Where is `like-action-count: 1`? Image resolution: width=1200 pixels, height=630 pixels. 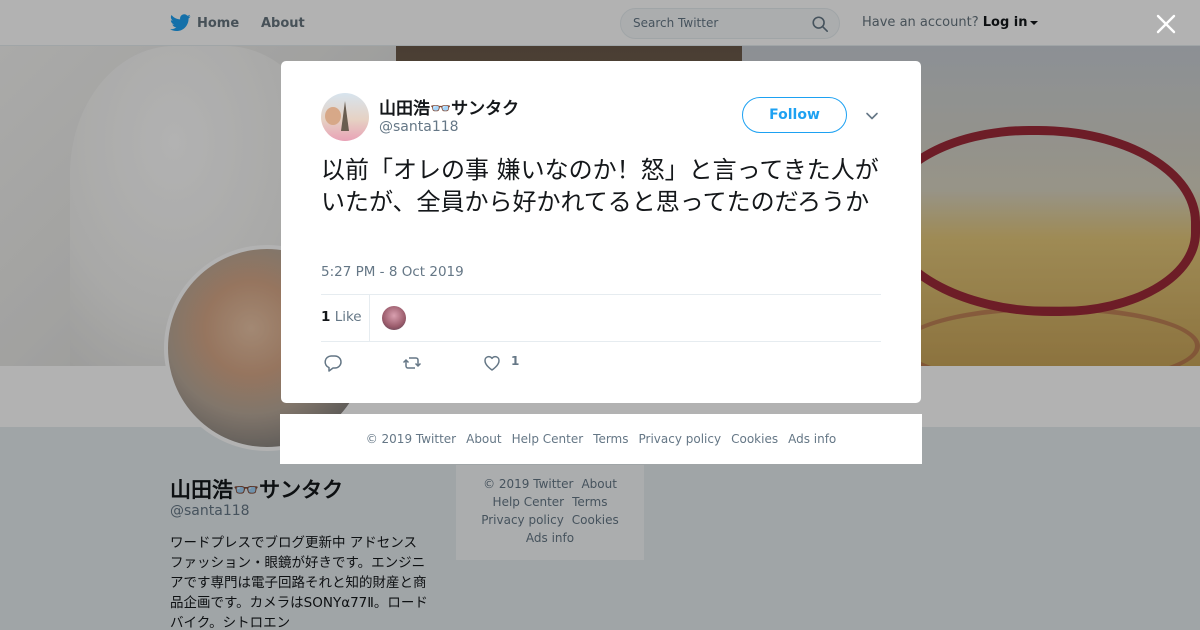 like-action-count: 1 is located at coordinates (515, 361).